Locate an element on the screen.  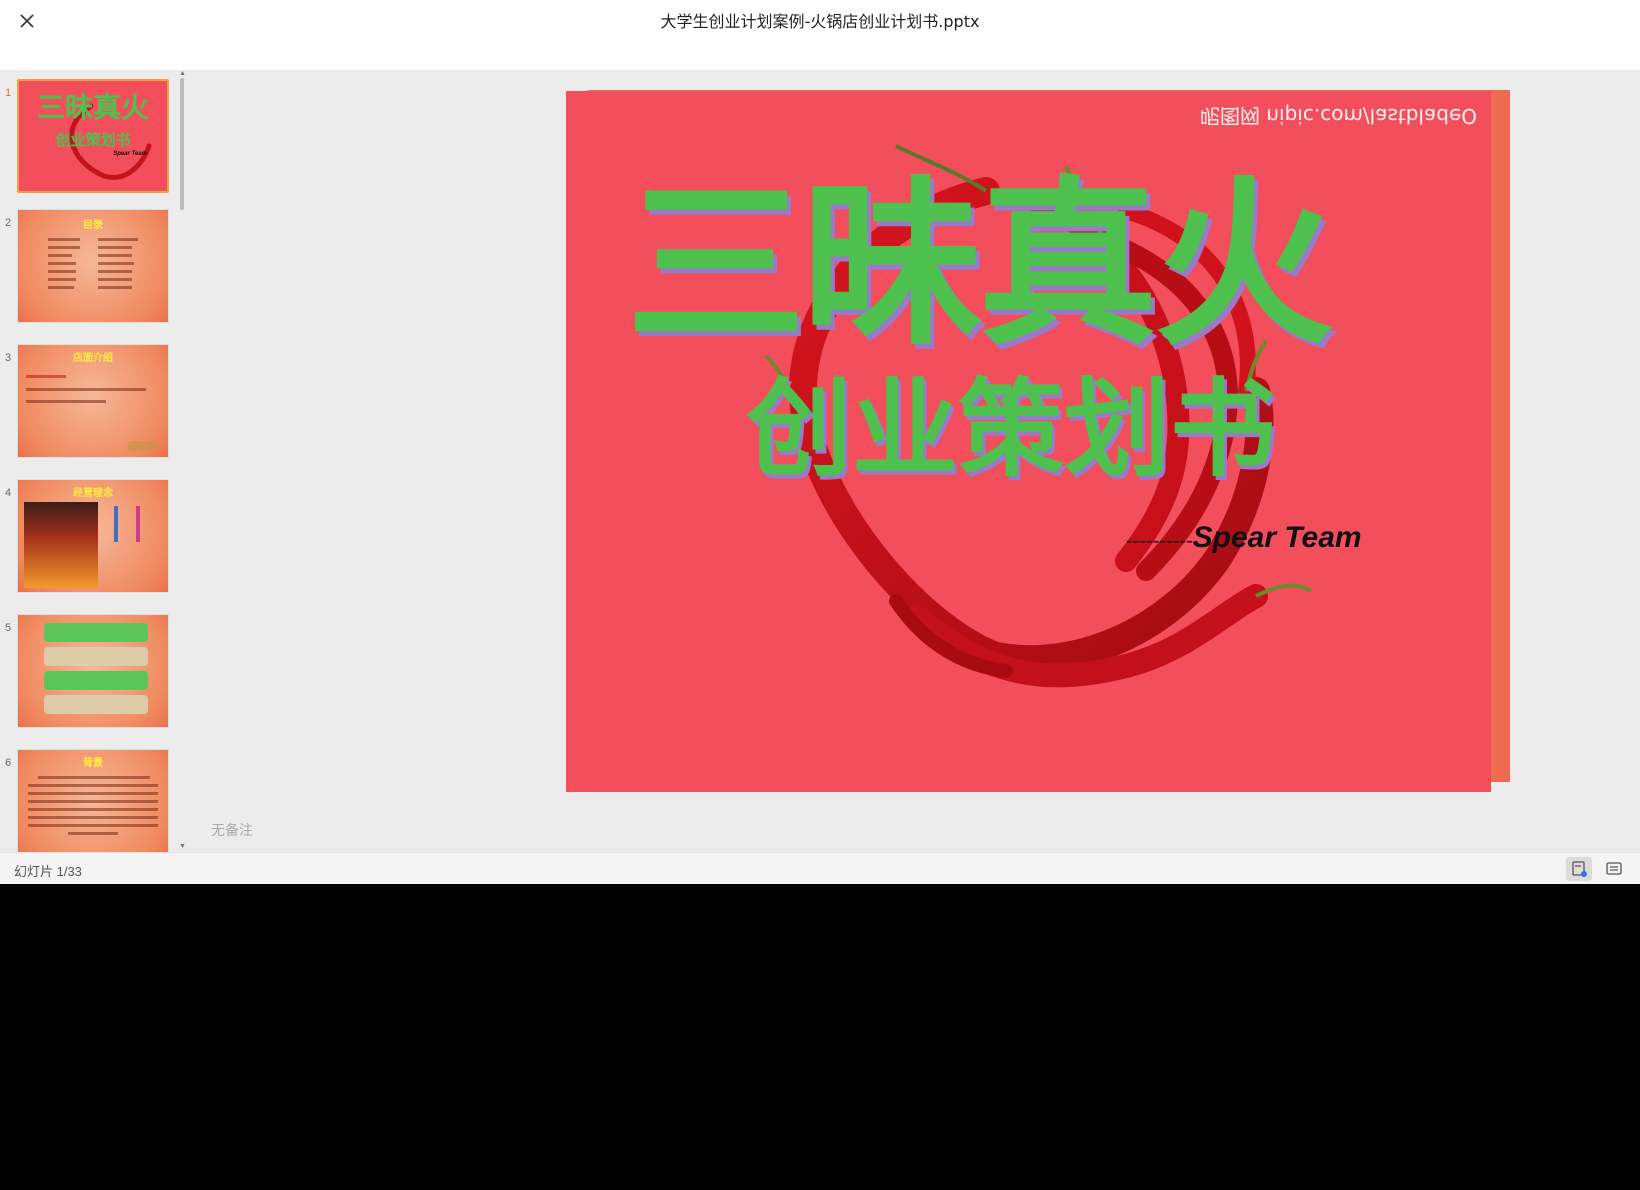
thumbnail-title: 经营理念 is located at coordinates (93, 493).